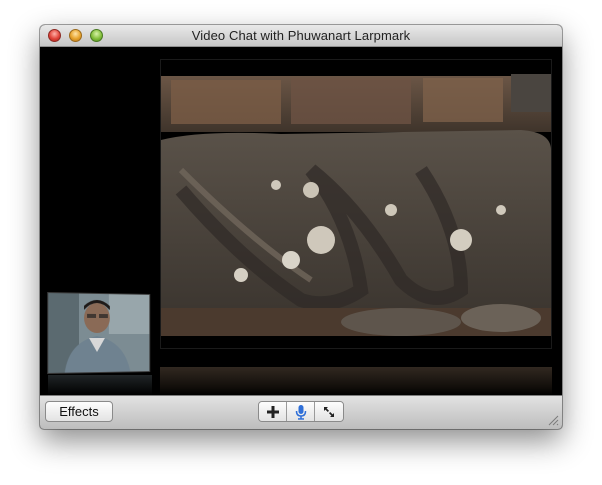 Image resolution: width=602 pixels, height=485 pixels. I want to click on microphone-icon, so click(300, 412).